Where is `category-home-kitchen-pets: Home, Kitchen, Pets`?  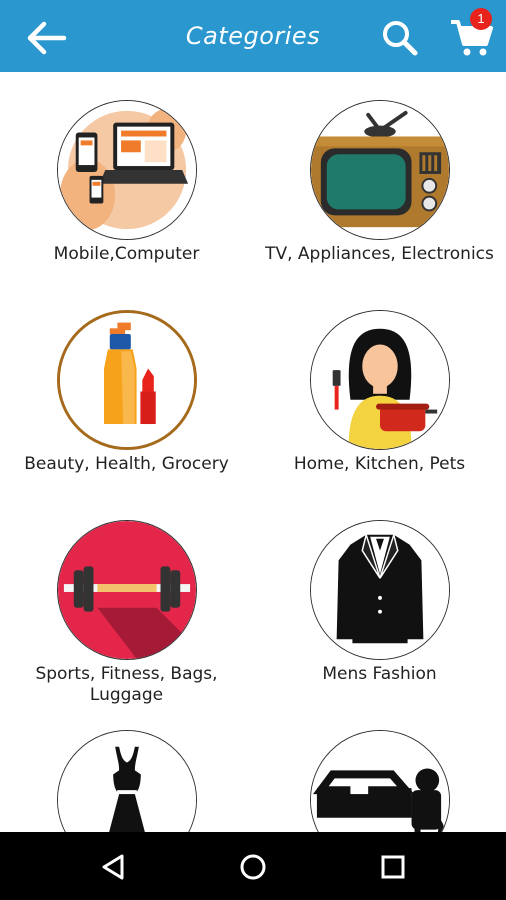
category-home-kitchen-pets: Home, Kitchen, Pets is located at coordinates (379, 387).